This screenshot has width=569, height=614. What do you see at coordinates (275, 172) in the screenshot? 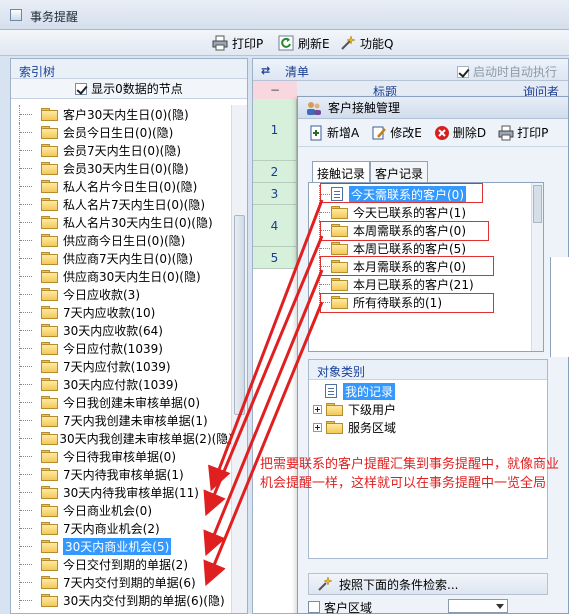
I see `row-header: 2` at bounding box center [275, 172].